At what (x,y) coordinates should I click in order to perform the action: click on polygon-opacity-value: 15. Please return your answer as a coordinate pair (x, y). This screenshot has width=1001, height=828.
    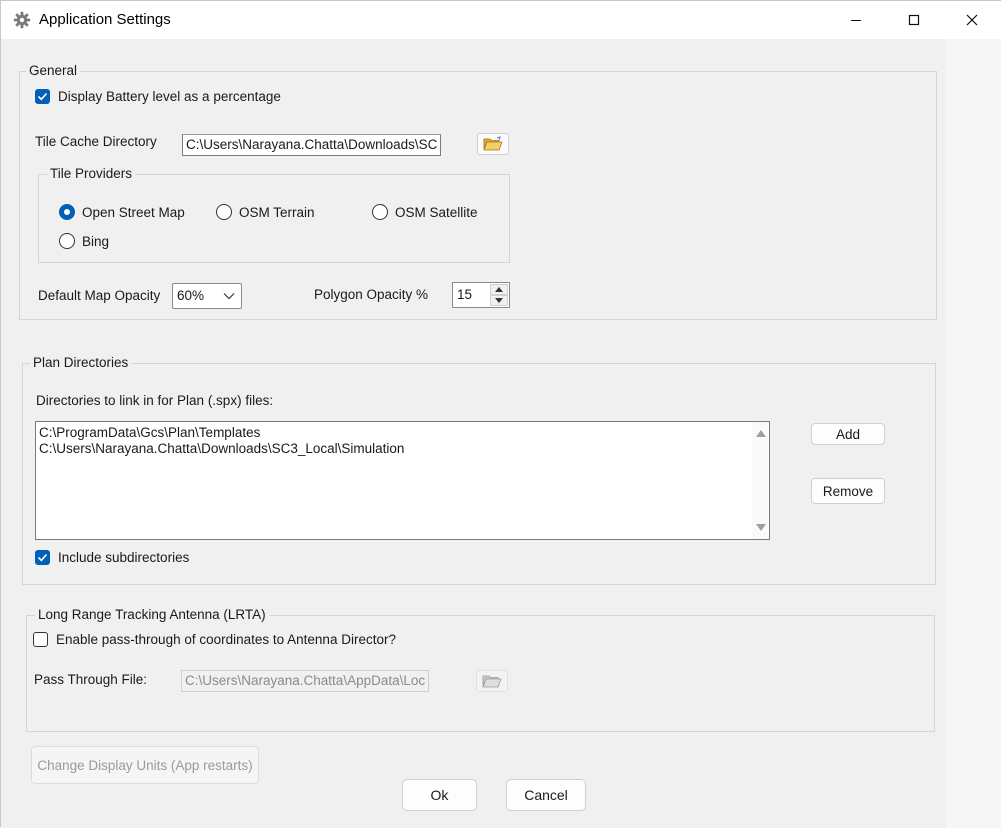
    Looking at the image, I should click on (465, 294).